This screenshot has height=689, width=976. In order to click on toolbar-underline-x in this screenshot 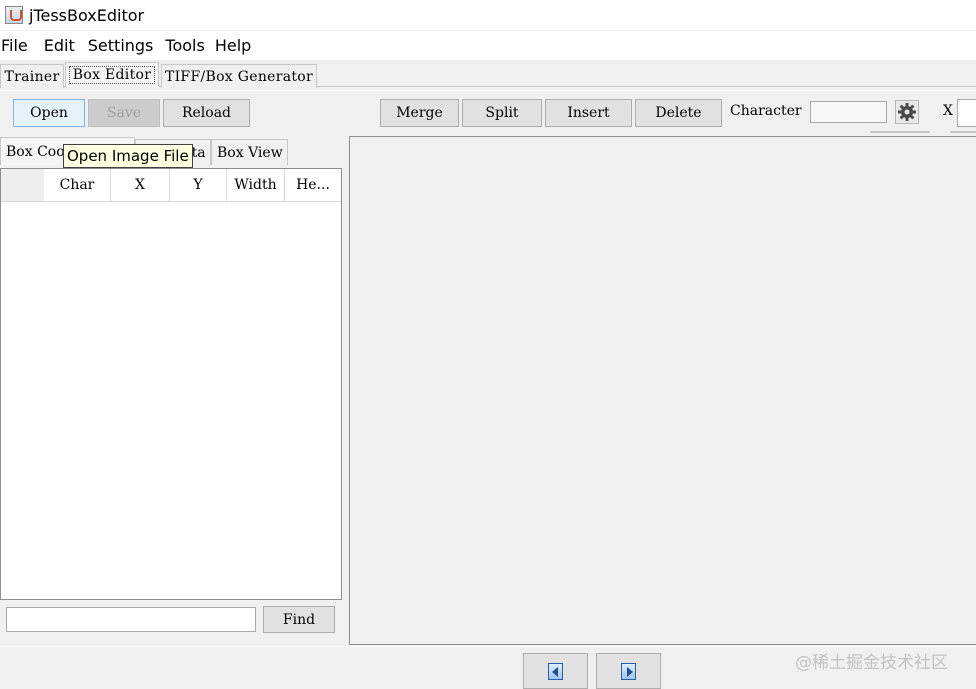, I will do `click(963, 132)`.